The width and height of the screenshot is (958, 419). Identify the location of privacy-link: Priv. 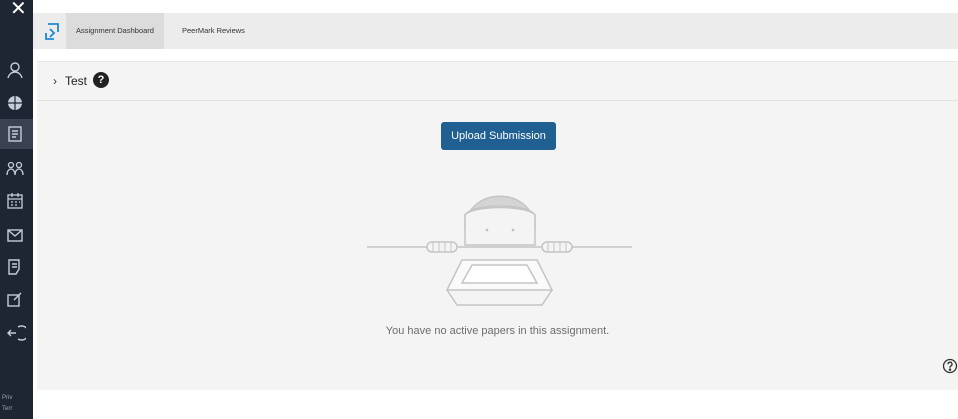
(7, 398).